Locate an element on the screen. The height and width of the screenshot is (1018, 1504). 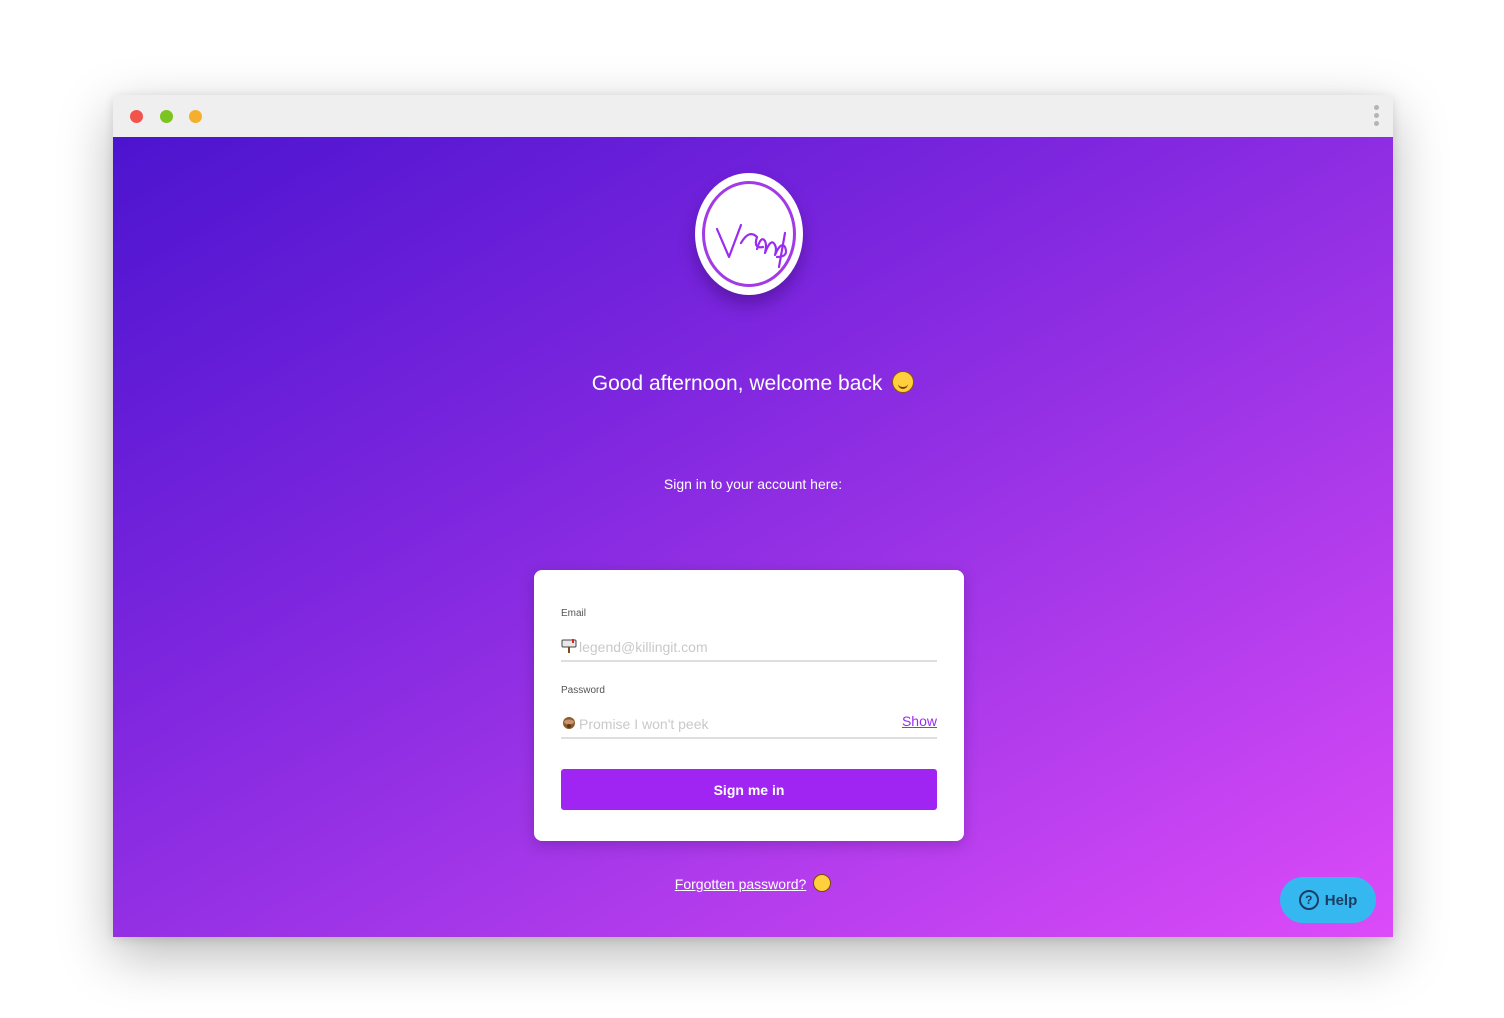
help-label: Help is located at coordinates (1341, 900).